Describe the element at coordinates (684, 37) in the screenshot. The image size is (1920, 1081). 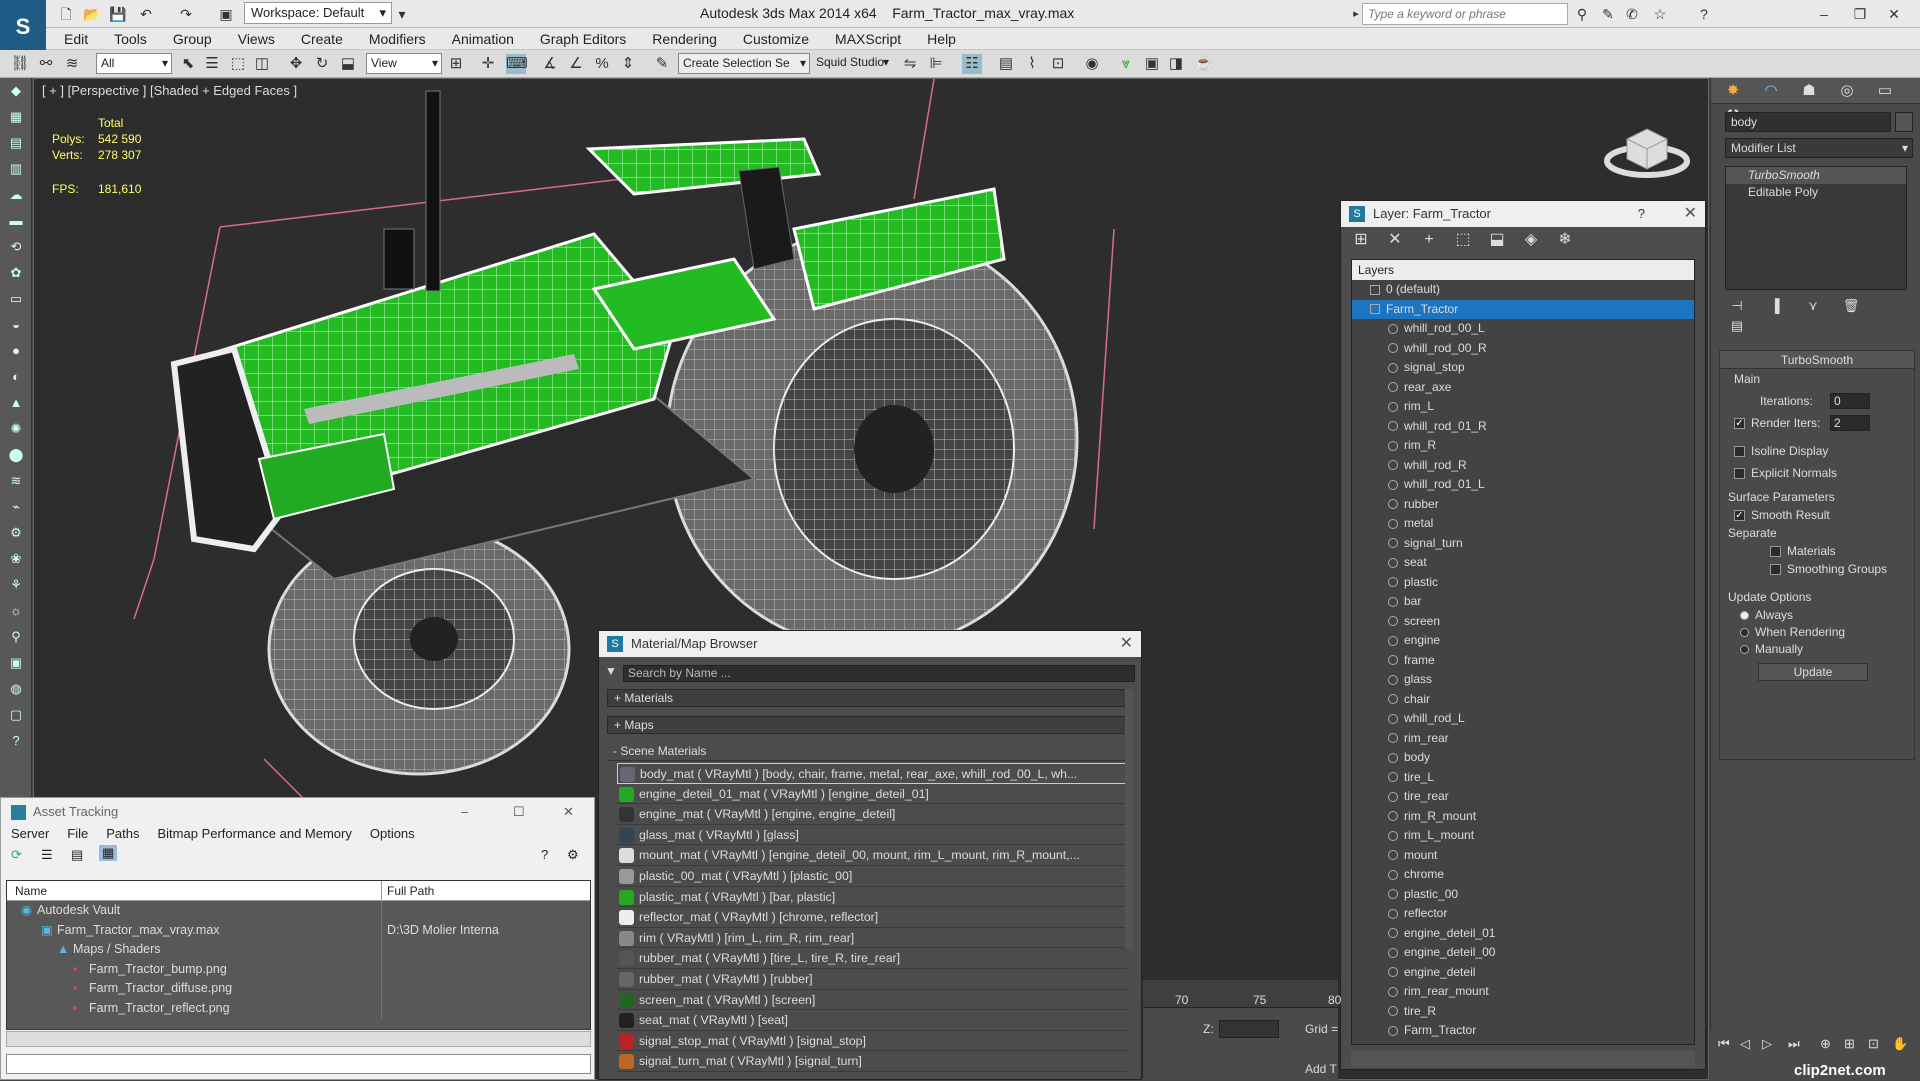
I see `menu-rendering: Rendering` at that location.